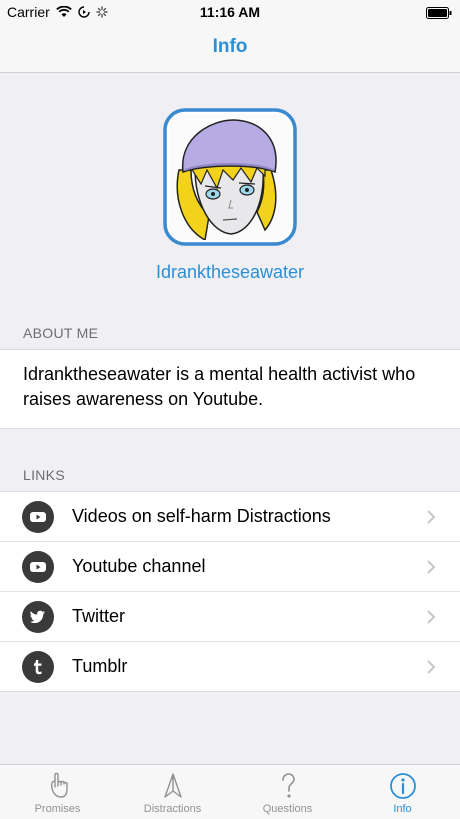 This screenshot has height=819, width=460. Describe the element at coordinates (59, 785) in the screenshot. I see `hand-pinky-icon` at that location.